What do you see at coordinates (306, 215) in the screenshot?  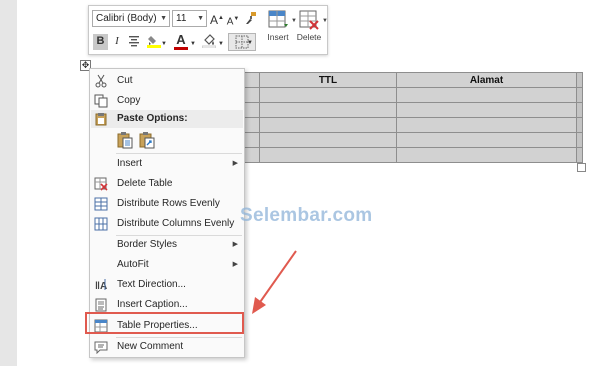 I see `watermark: Selembar.com` at bounding box center [306, 215].